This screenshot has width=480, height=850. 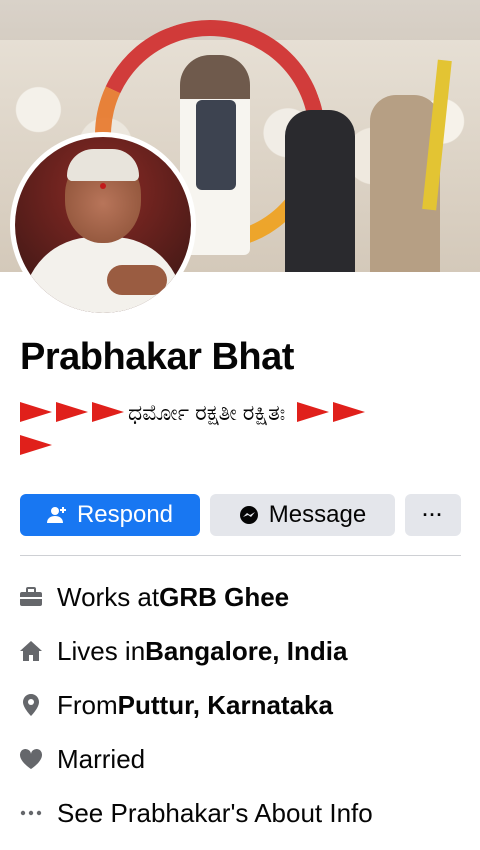 I want to click on profile-actions: Respond Message ···, so click(x=240, y=515).